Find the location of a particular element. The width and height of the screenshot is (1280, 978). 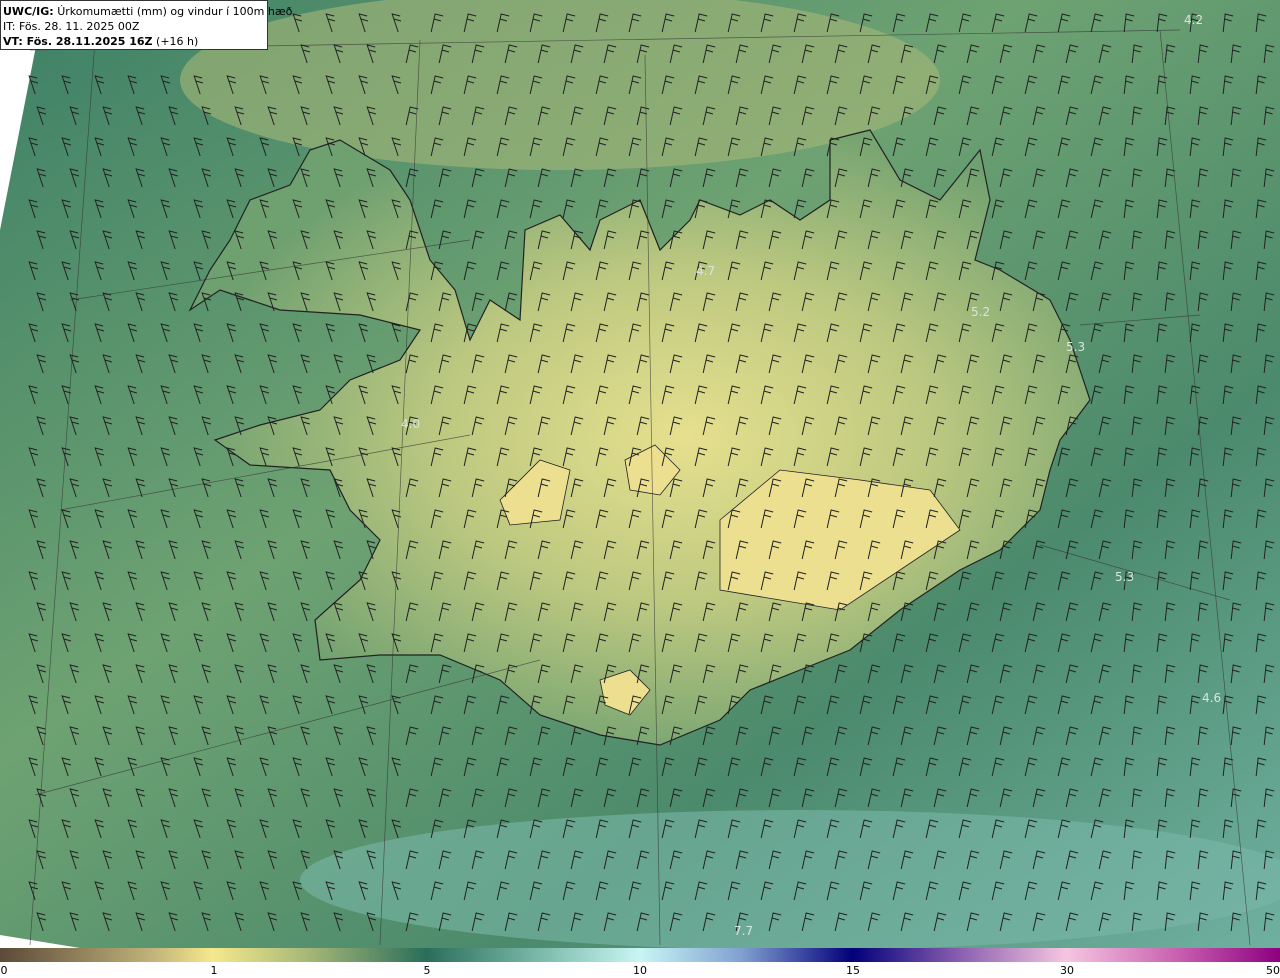

valid-offset: (+16 h) is located at coordinates (177, 41).